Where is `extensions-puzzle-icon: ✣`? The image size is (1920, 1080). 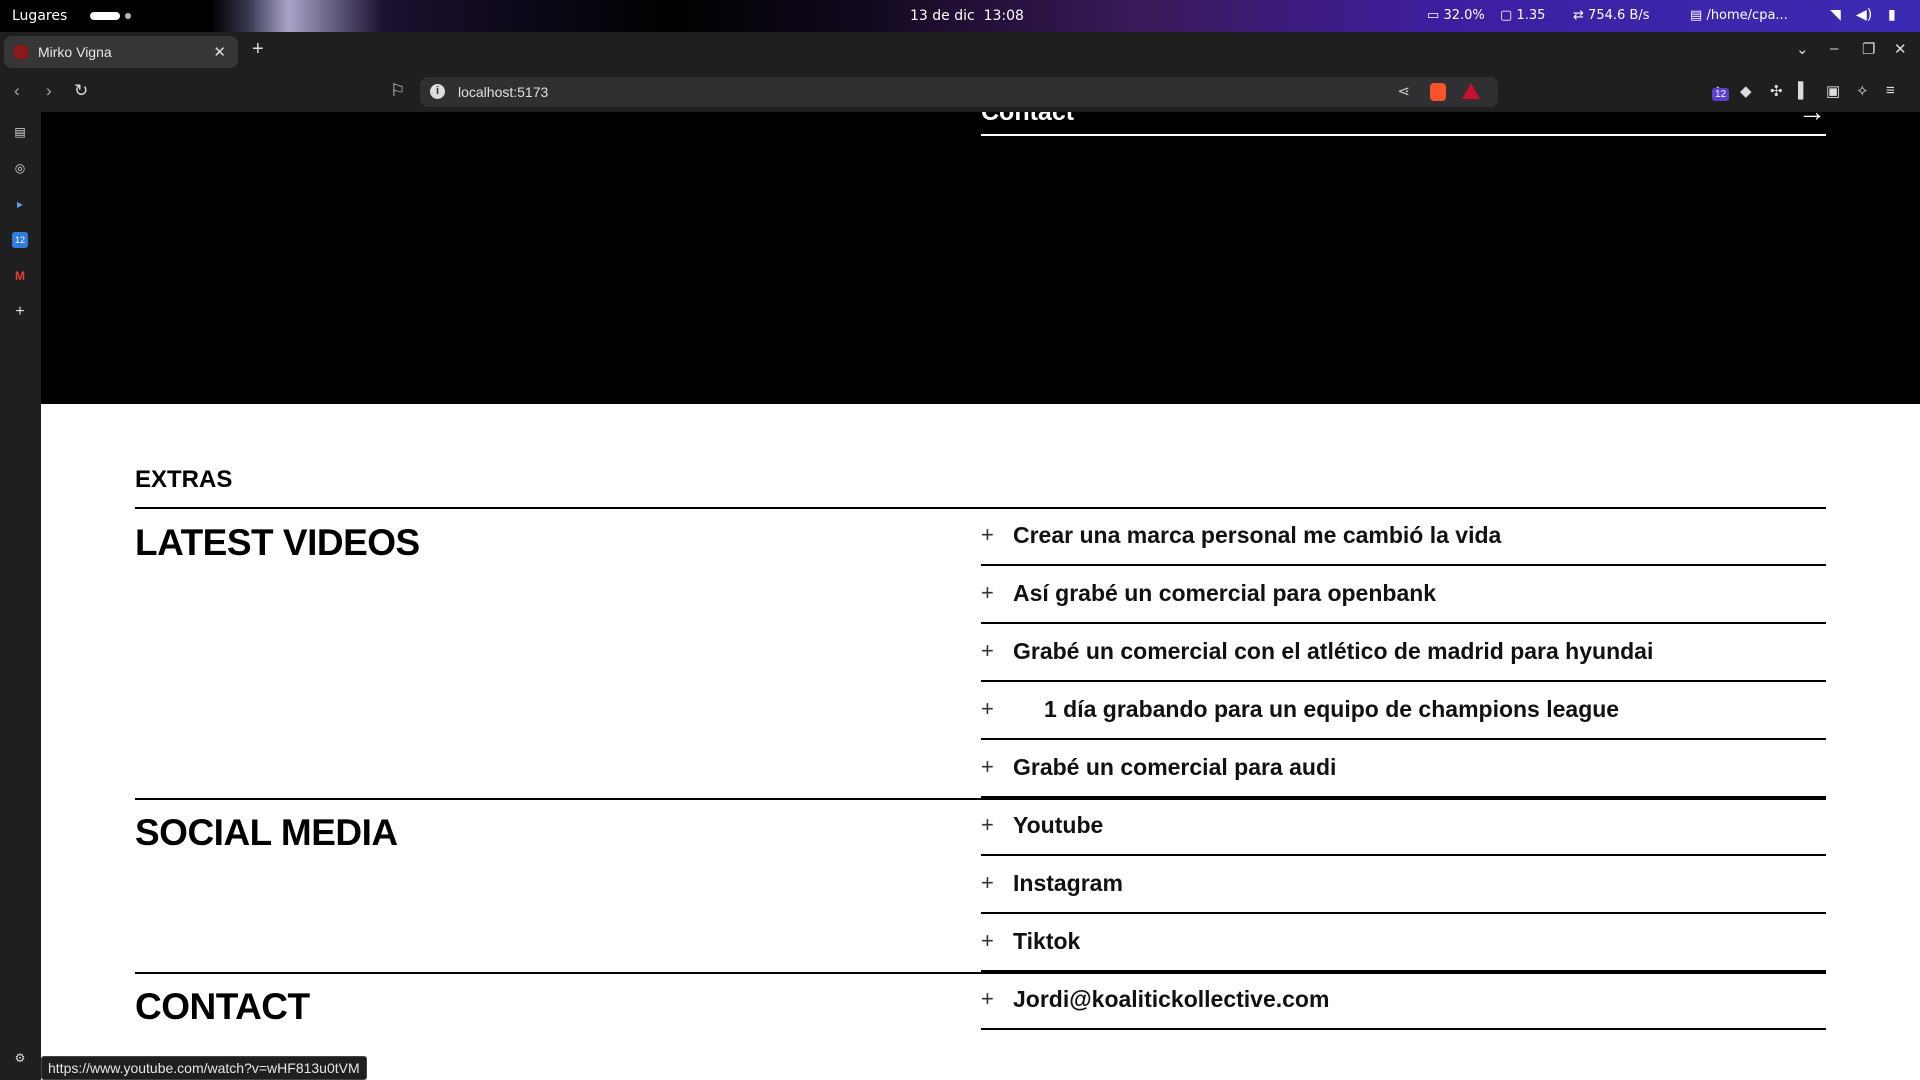
extensions-puzzle-icon: ✣ is located at coordinates (1776, 91).